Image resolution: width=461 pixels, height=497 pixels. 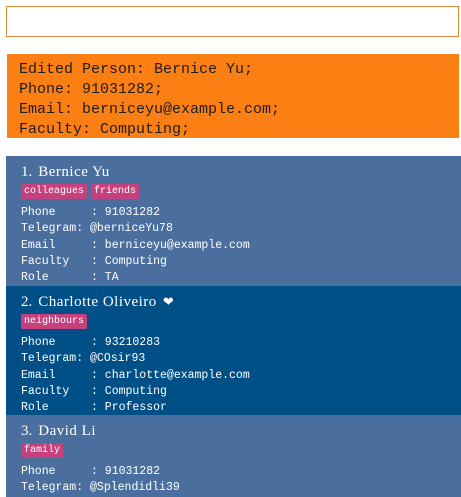 What do you see at coordinates (170, 375) in the screenshot?
I see `email-value: : charlotte@example.com` at bounding box center [170, 375].